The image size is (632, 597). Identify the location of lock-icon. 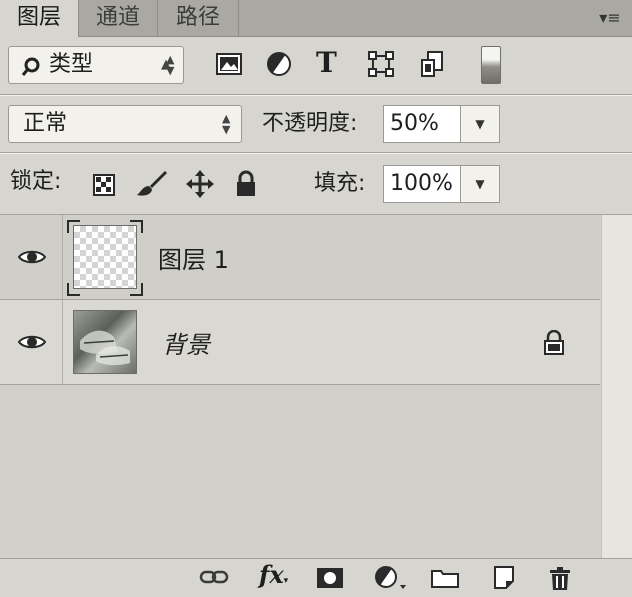
(554, 342).